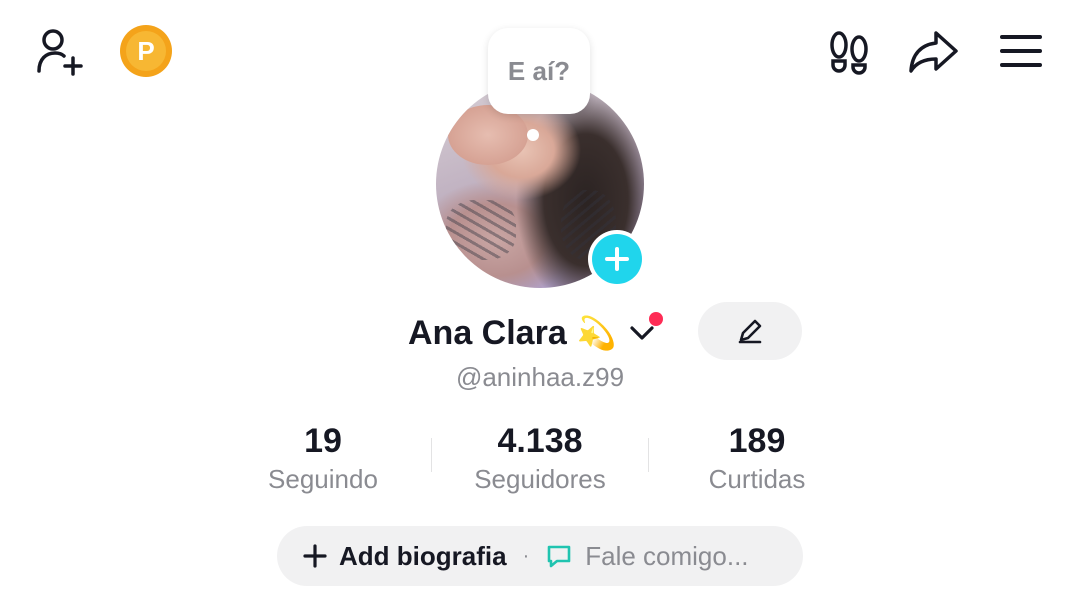 This screenshot has width=1080, height=607. I want to click on name-row: Ana Clara 💫, so click(535, 333).